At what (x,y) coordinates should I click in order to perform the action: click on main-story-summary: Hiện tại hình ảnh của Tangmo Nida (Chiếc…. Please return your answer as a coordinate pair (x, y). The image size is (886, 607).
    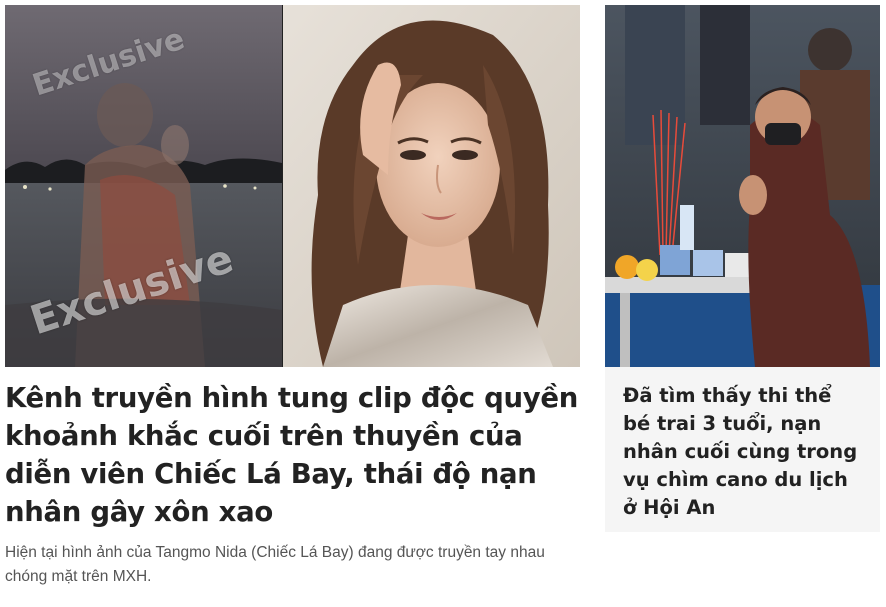
    Looking at the image, I should click on (275, 564).